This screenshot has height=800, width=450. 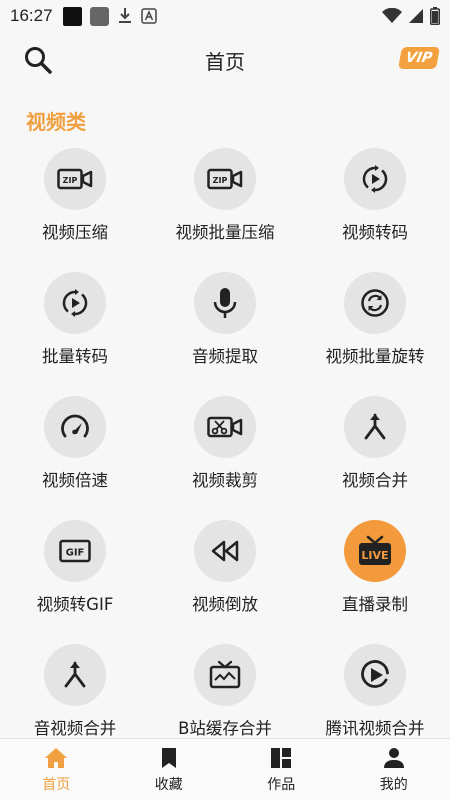 What do you see at coordinates (225, 16) in the screenshot?
I see `status-bar: 16:27` at bounding box center [225, 16].